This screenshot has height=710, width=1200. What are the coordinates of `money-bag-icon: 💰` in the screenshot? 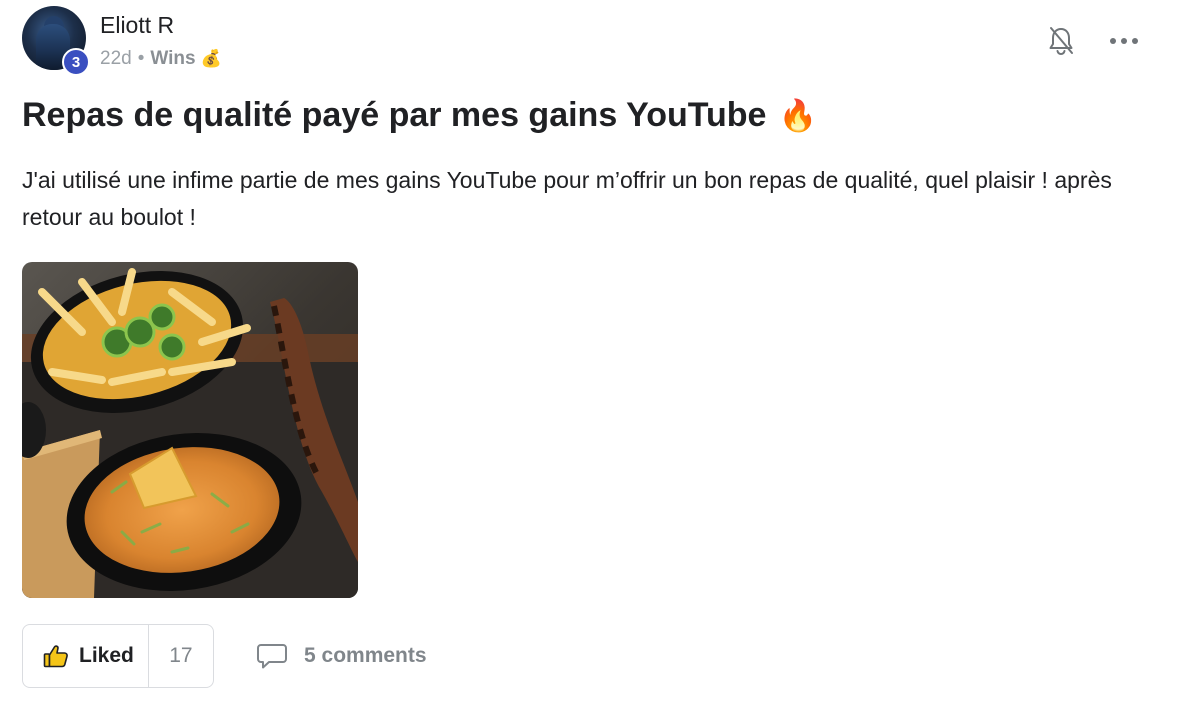 It's located at (211, 58).